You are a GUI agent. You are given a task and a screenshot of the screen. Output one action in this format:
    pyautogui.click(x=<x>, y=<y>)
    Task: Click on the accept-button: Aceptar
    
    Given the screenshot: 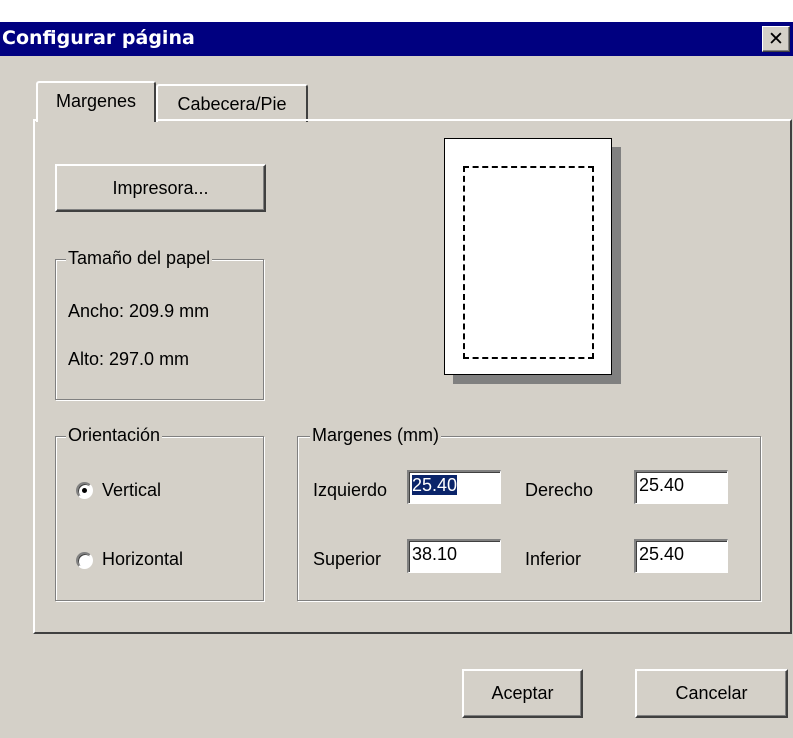 What is the action you would take?
    pyautogui.click(x=522, y=693)
    